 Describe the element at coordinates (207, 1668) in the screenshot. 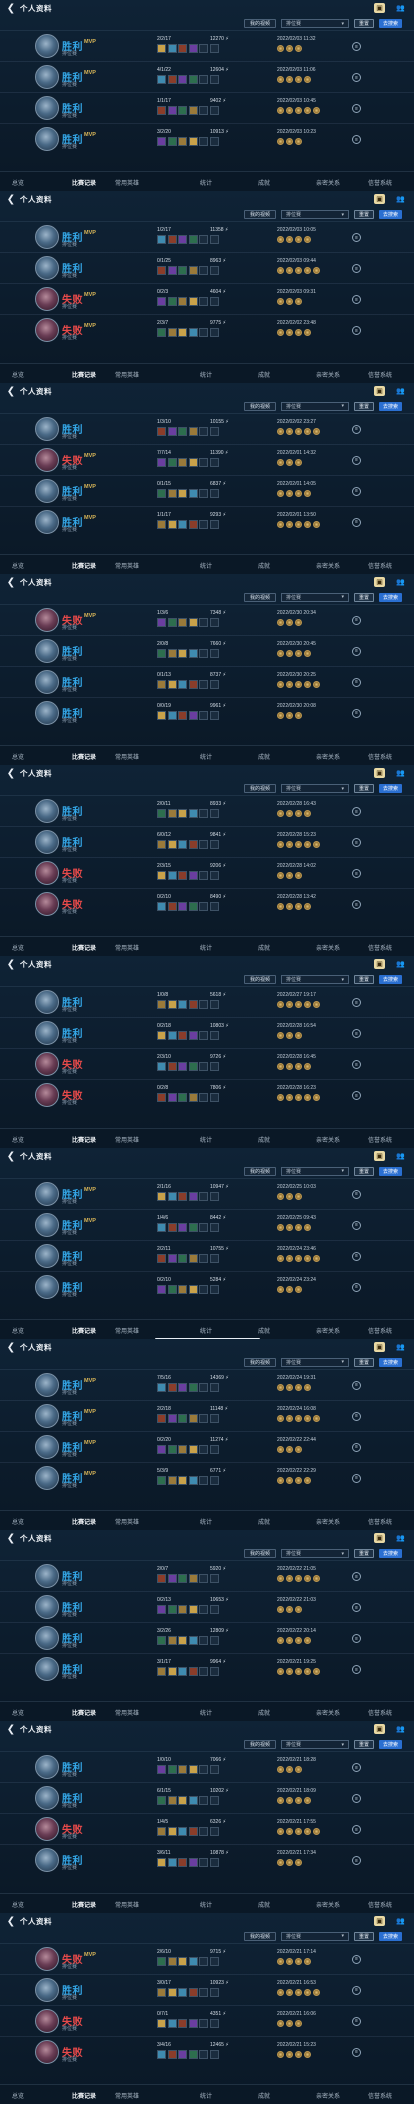

I see `match-row: 胜利 排位赛 3/1/17 9964 ⚡ 2022/02/21 19:25 ≡` at that location.